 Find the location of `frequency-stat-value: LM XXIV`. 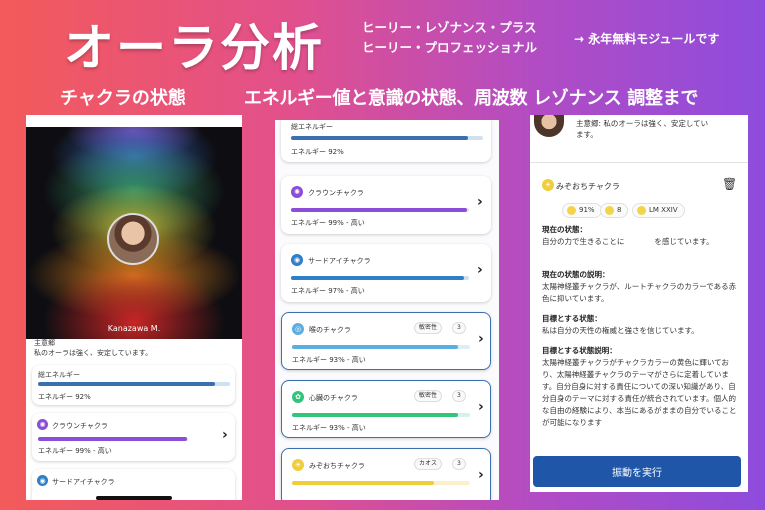

frequency-stat-value: LM XXIV is located at coordinates (663, 210).